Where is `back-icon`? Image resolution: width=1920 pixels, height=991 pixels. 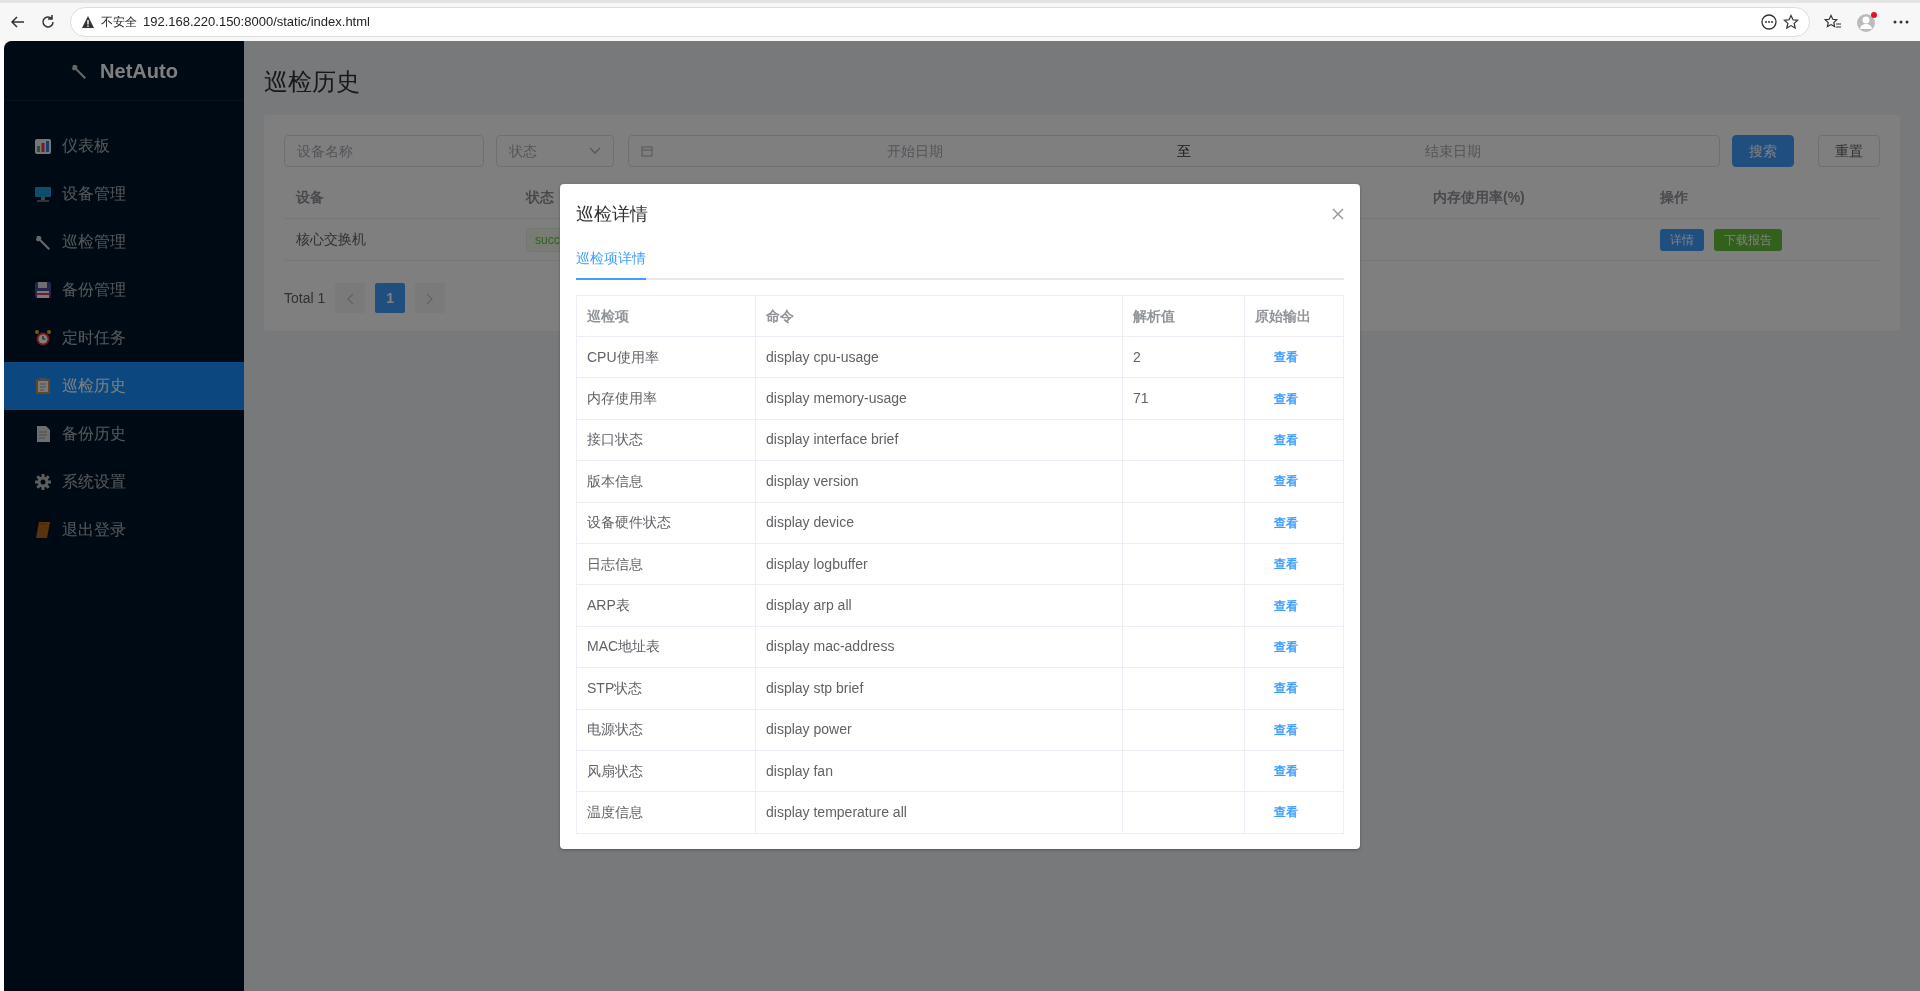 back-icon is located at coordinates (18, 22).